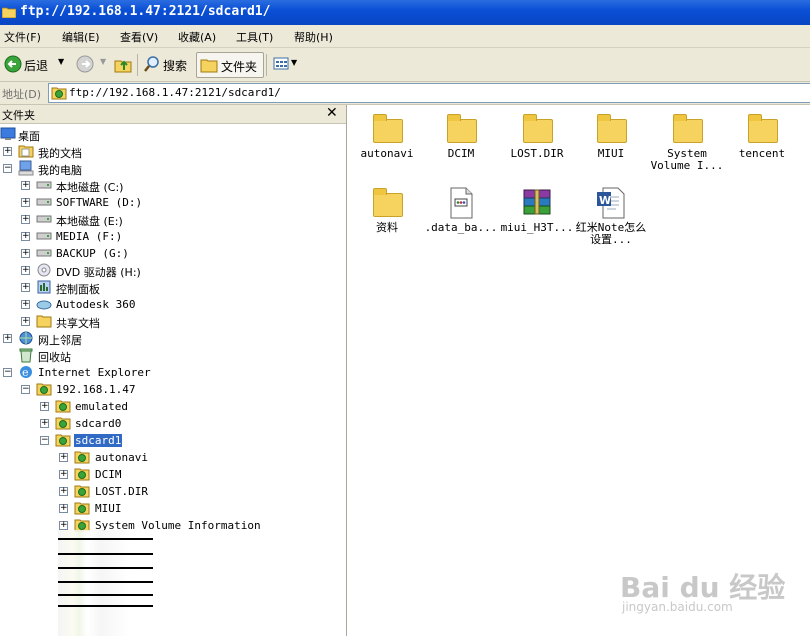 The width and height of the screenshot is (810, 636). I want to click on search-button: 搜索, so click(167, 64).